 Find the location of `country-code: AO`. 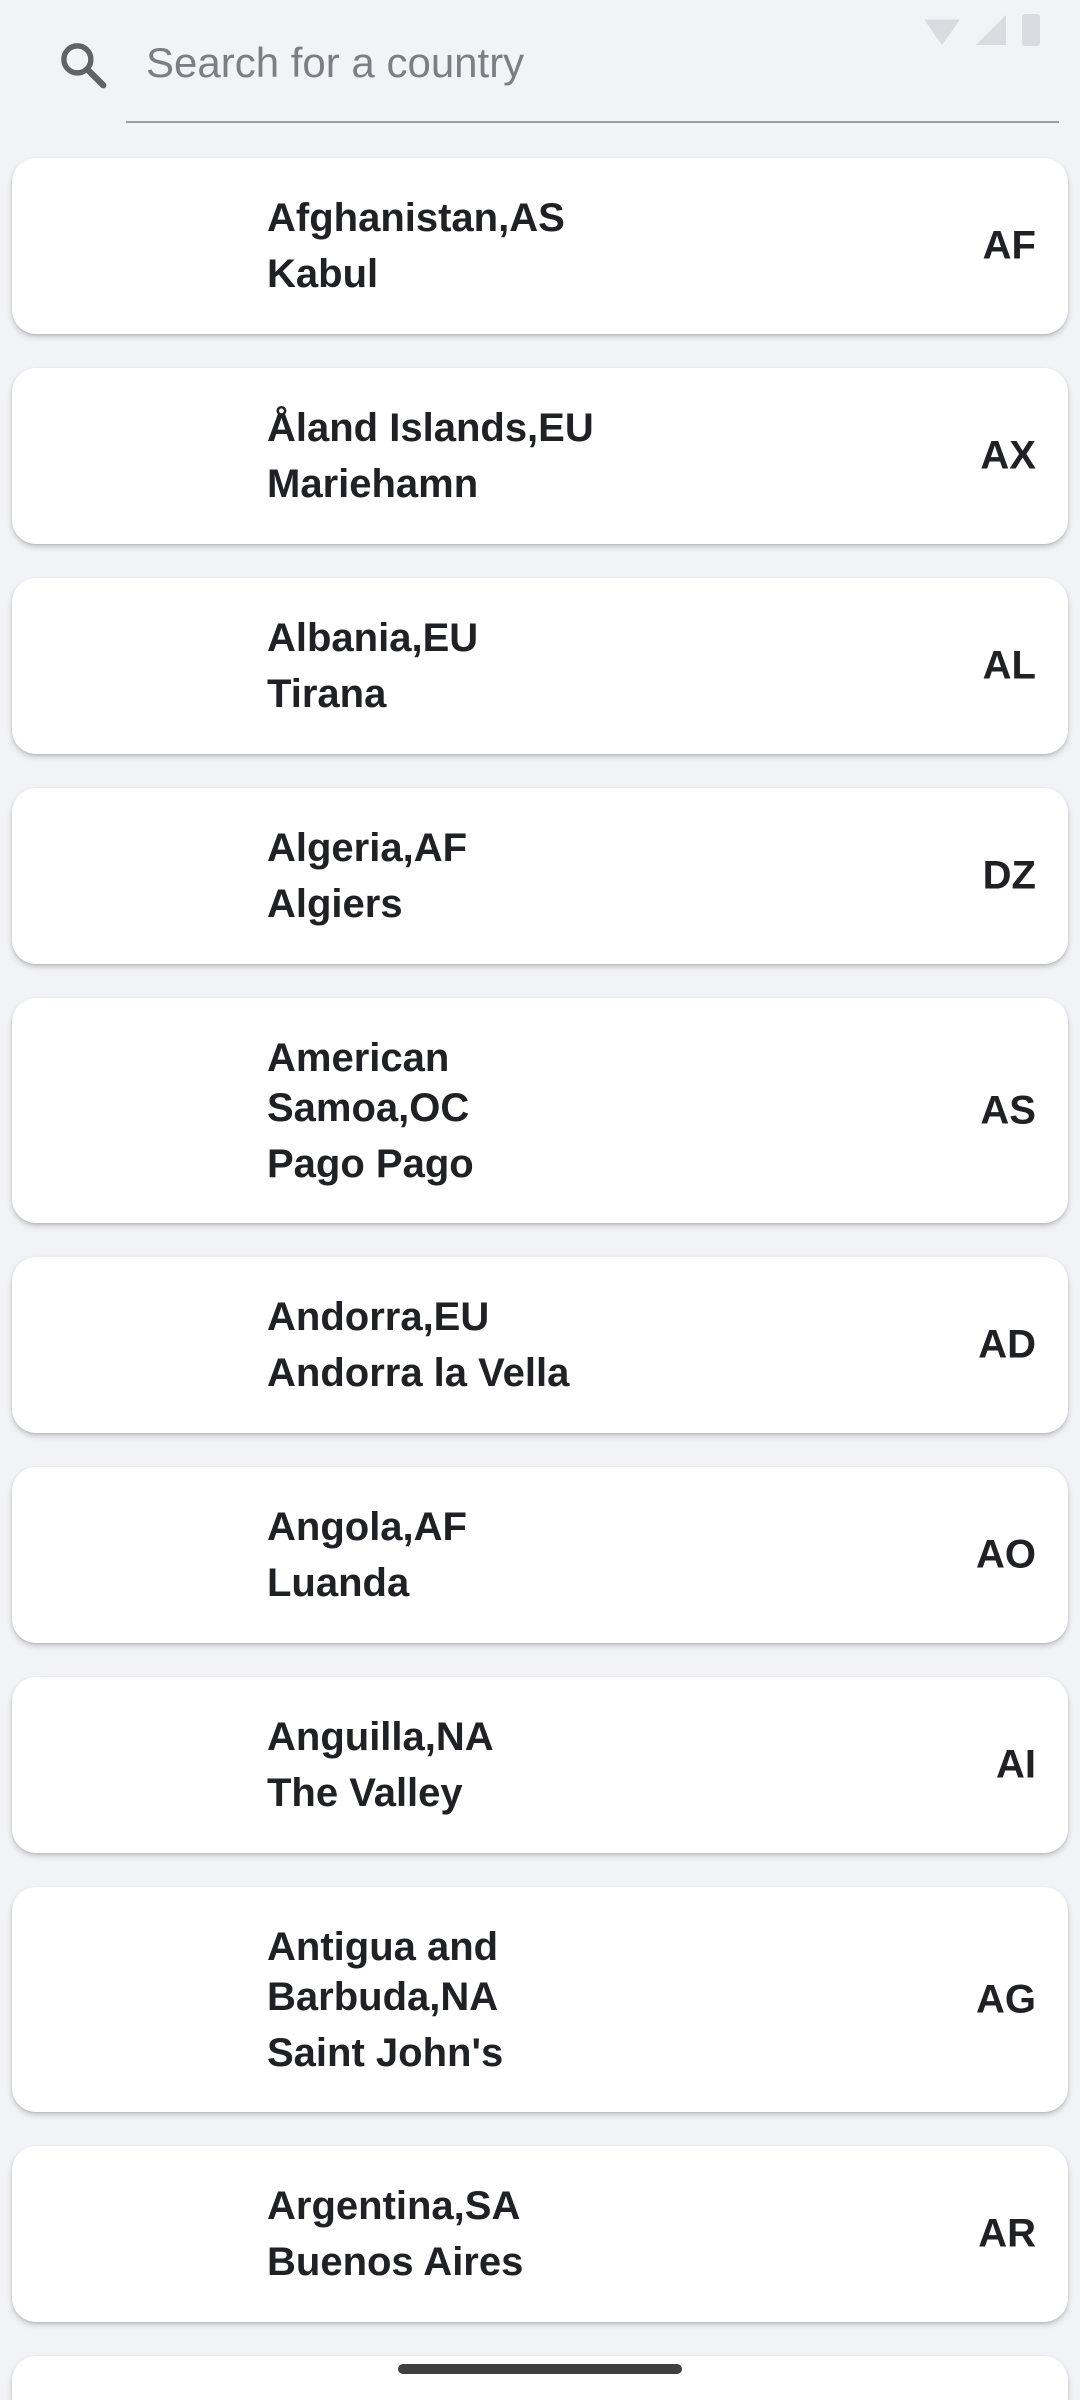

country-code: AO is located at coordinates (1006, 1554).